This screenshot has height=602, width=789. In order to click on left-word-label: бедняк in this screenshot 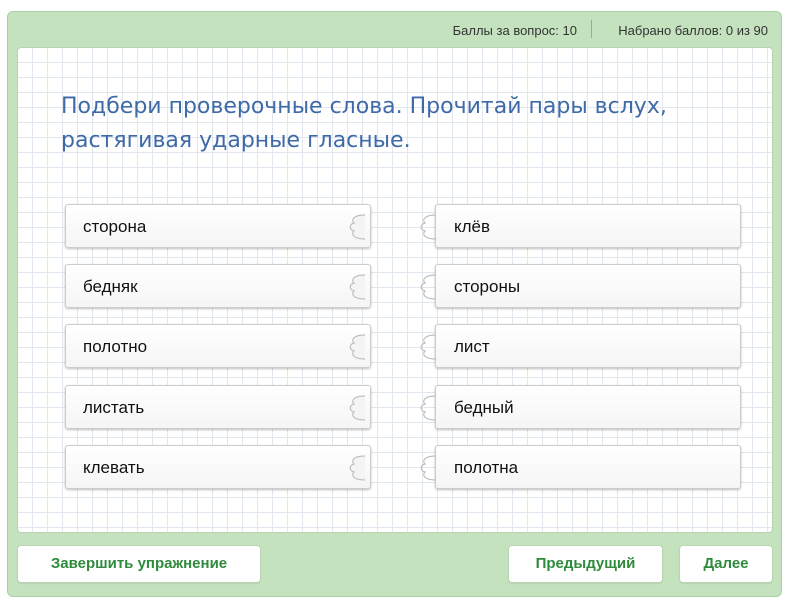, I will do `click(110, 286)`.